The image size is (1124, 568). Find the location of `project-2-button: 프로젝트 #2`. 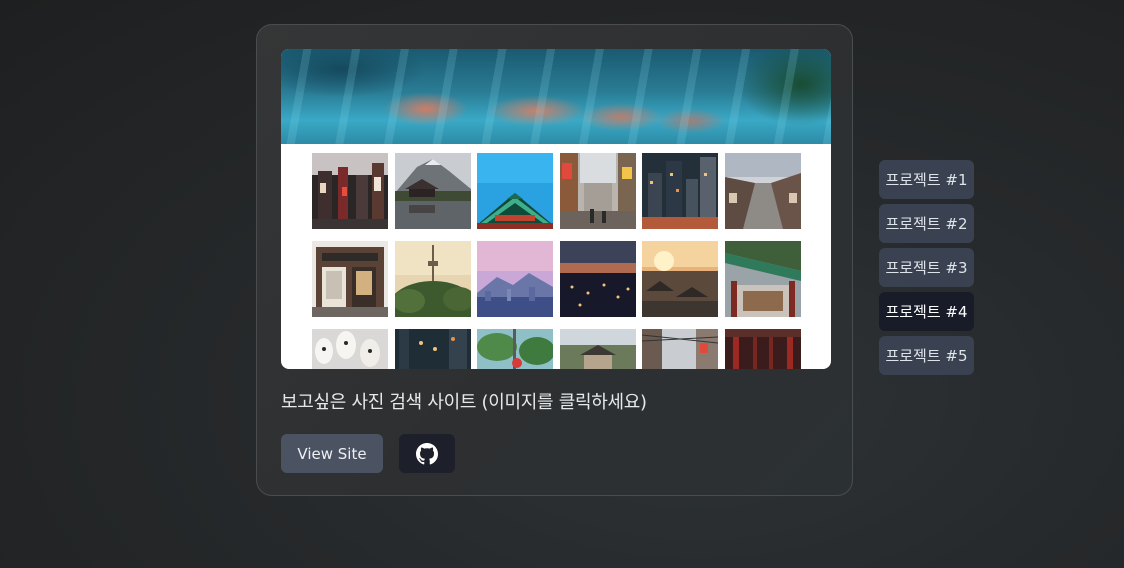

project-2-button: 프로젝트 #2 is located at coordinates (926, 223).